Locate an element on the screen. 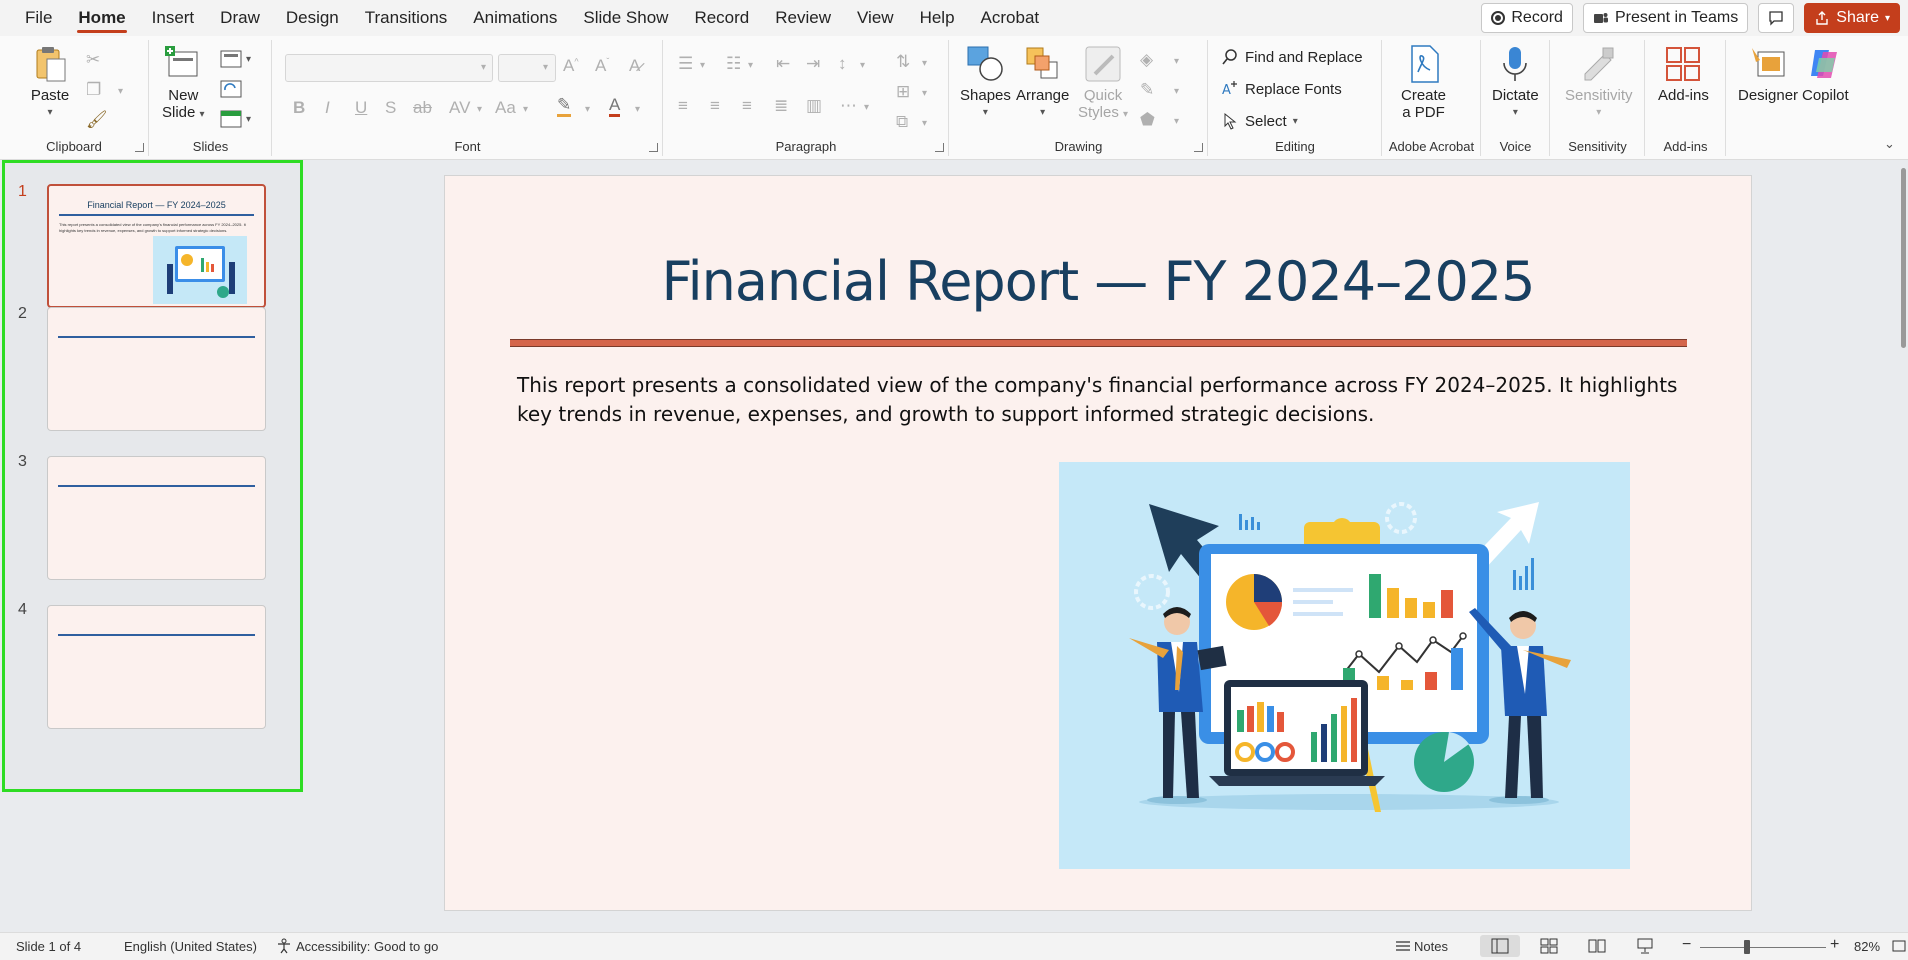  highlight-chevron-icon: ▾ is located at coordinates (587, 109).